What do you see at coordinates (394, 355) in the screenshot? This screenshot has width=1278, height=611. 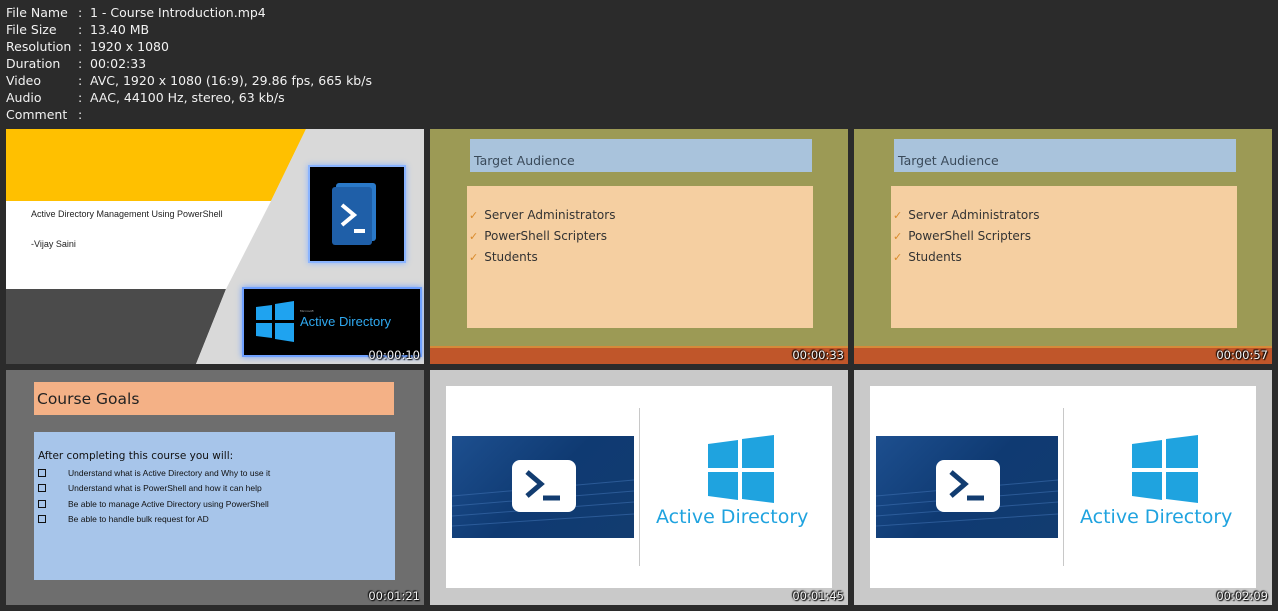 I see `timestamp: 00:00:10` at bounding box center [394, 355].